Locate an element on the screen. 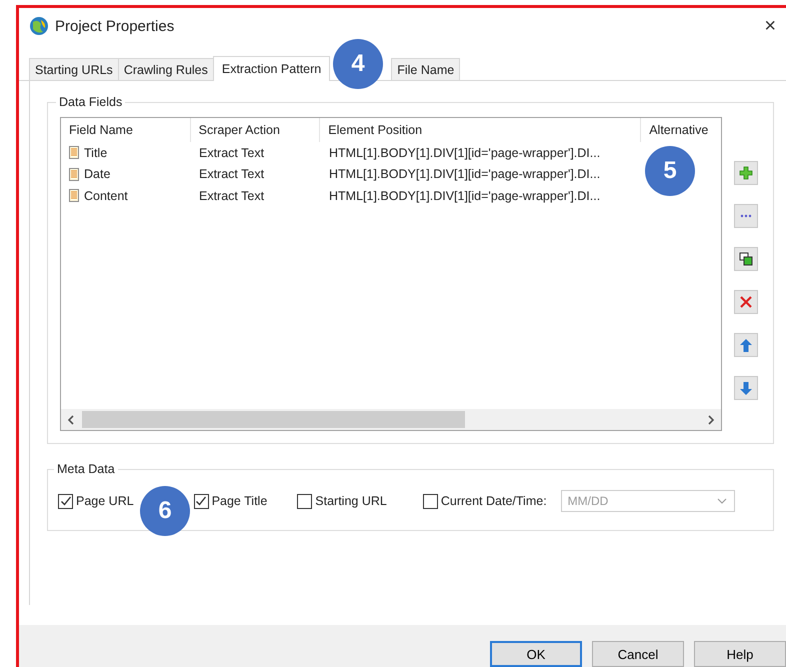 The height and width of the screenshot is (667, 786). add-button is located at coordinates (746, 173).